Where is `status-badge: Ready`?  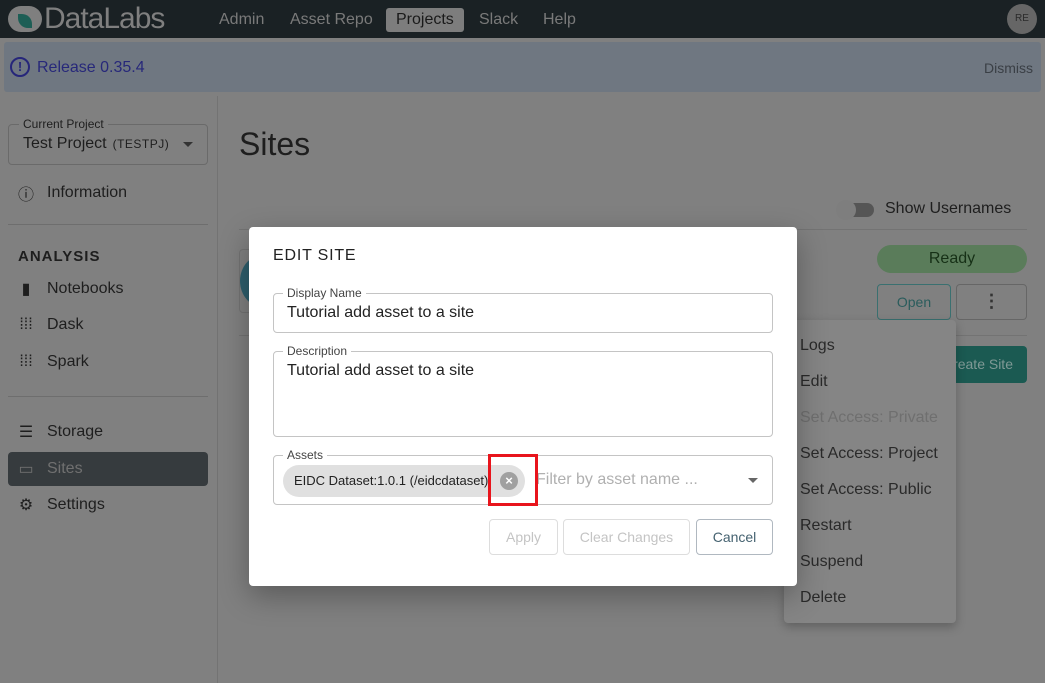 status-badge: Ready is located at coordinates (952, 259).